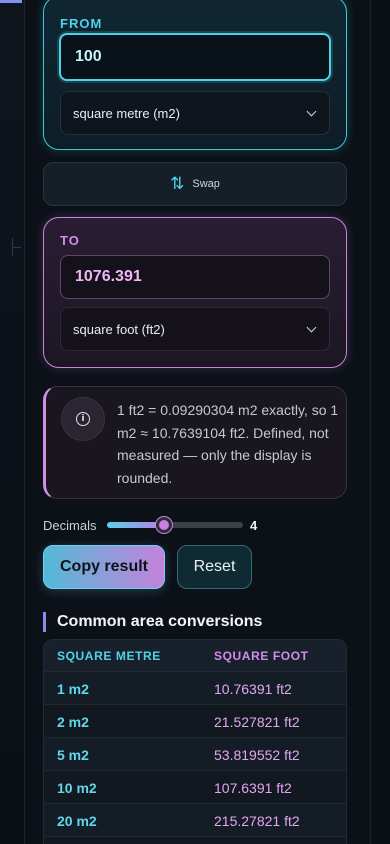  I want to click on swap-label: Swap, so click(206, 184).